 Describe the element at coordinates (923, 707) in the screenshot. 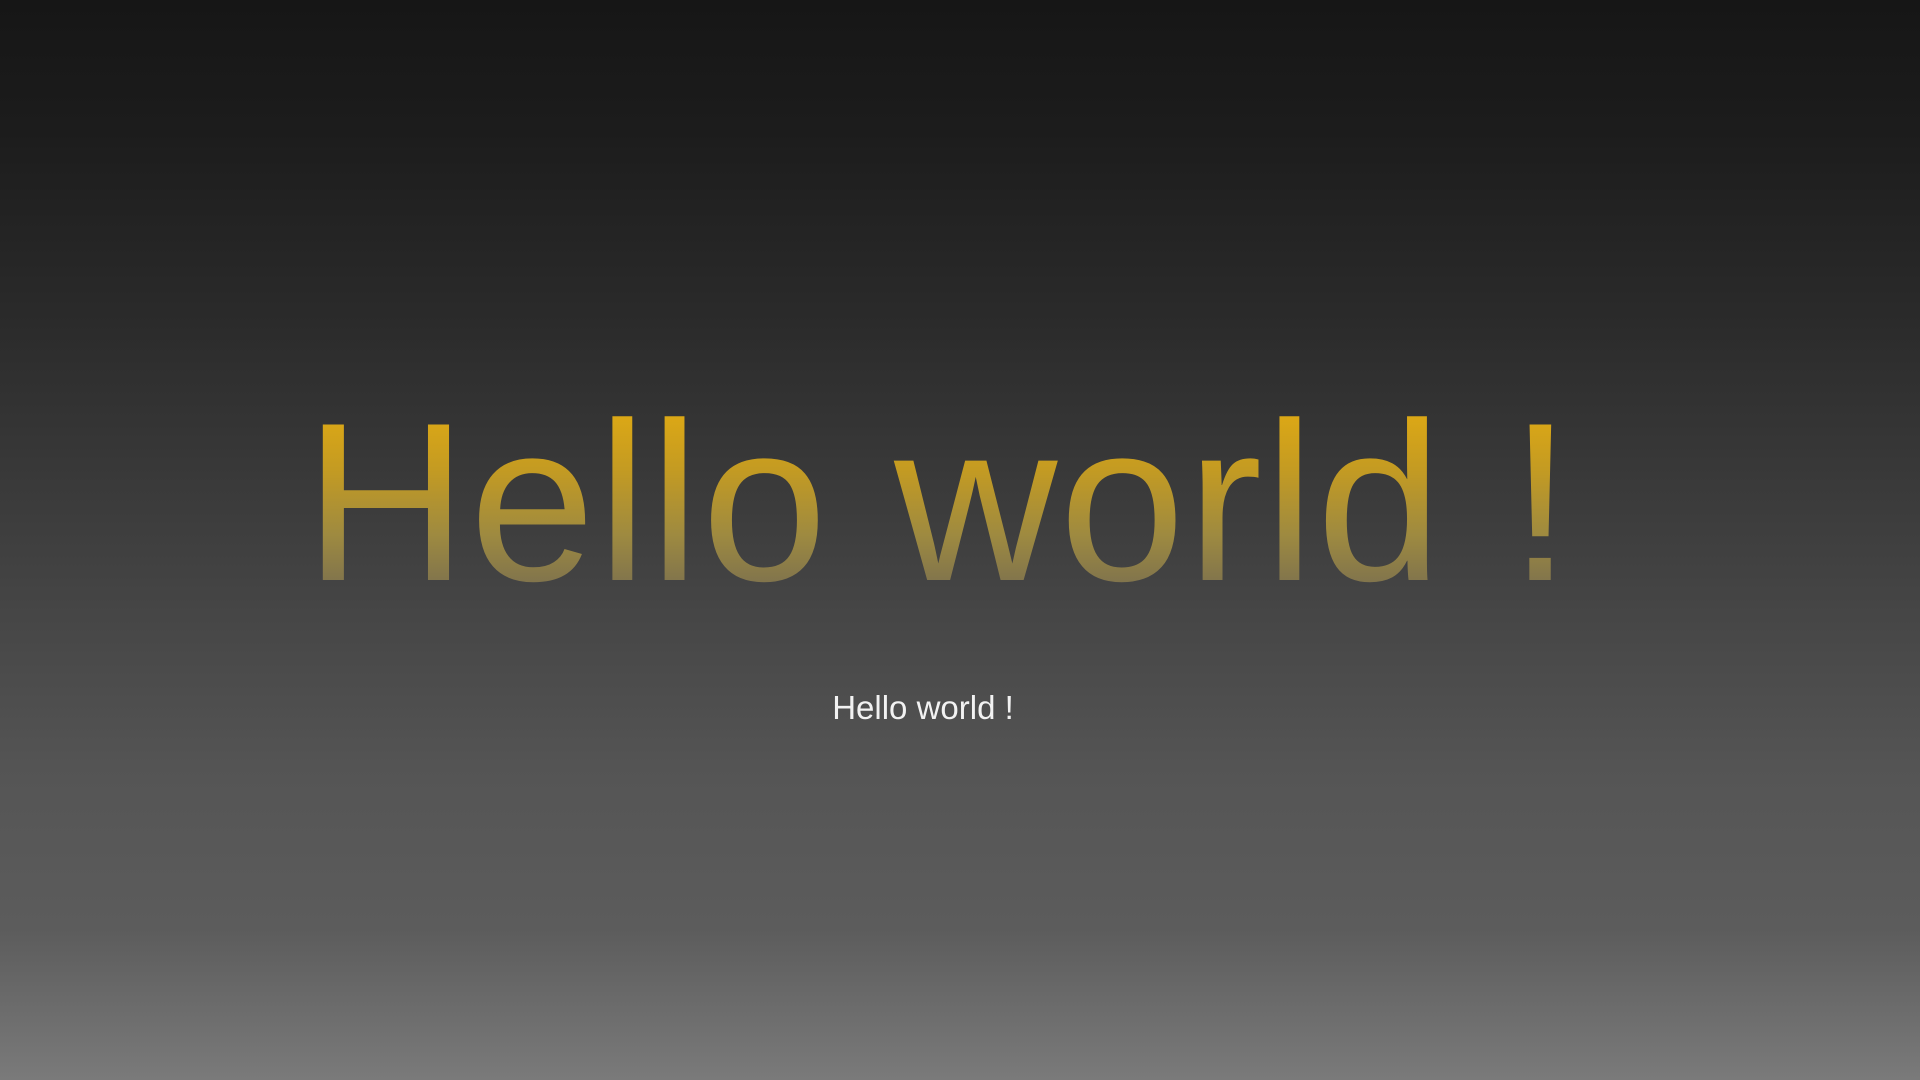

I see `subtitle-label: Hello world !` at that location.